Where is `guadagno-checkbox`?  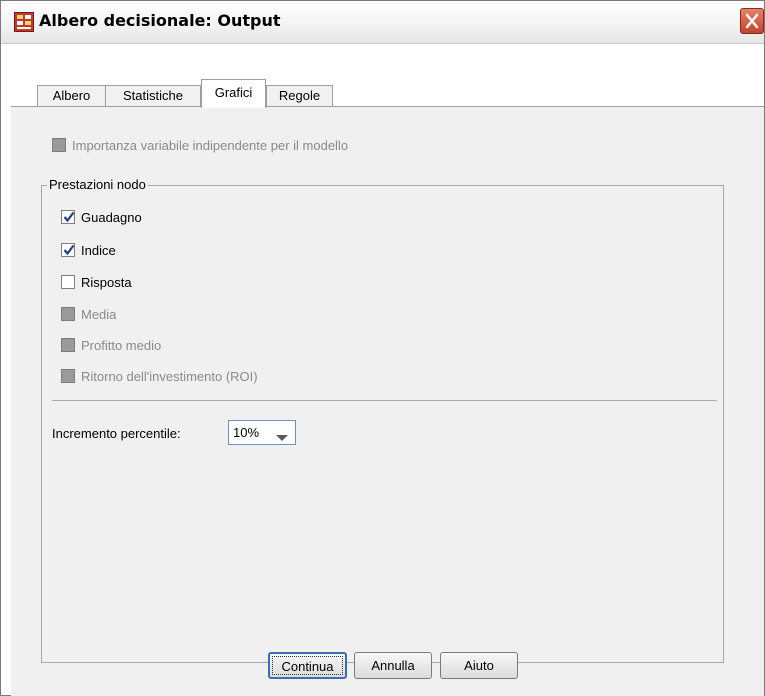 guadagno-checkbox is located at coordinates (68, 217).